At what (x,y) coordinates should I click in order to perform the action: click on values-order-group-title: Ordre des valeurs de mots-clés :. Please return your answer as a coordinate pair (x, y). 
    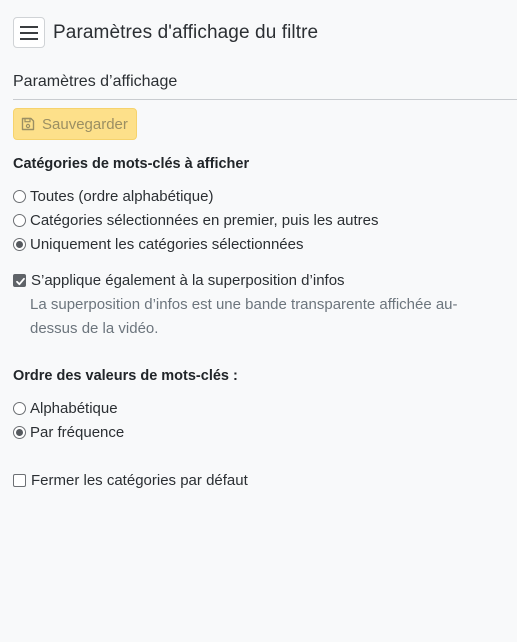
    Looking at the image, I should click on (125, 376).